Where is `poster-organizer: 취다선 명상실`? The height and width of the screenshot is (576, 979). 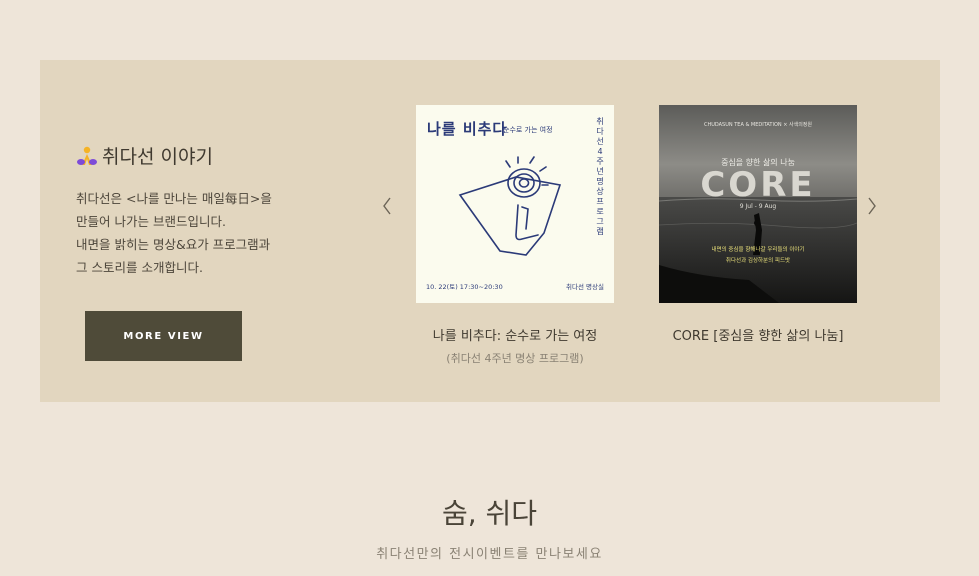
poster-organizer: 취다선 명상실 is located at coordinates (585, 287).